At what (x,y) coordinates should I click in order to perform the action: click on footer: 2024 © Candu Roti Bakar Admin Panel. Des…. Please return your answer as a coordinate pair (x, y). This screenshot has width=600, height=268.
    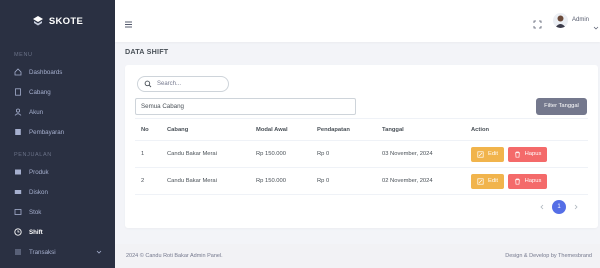
    Looking at the image, I should click on (357, 256).